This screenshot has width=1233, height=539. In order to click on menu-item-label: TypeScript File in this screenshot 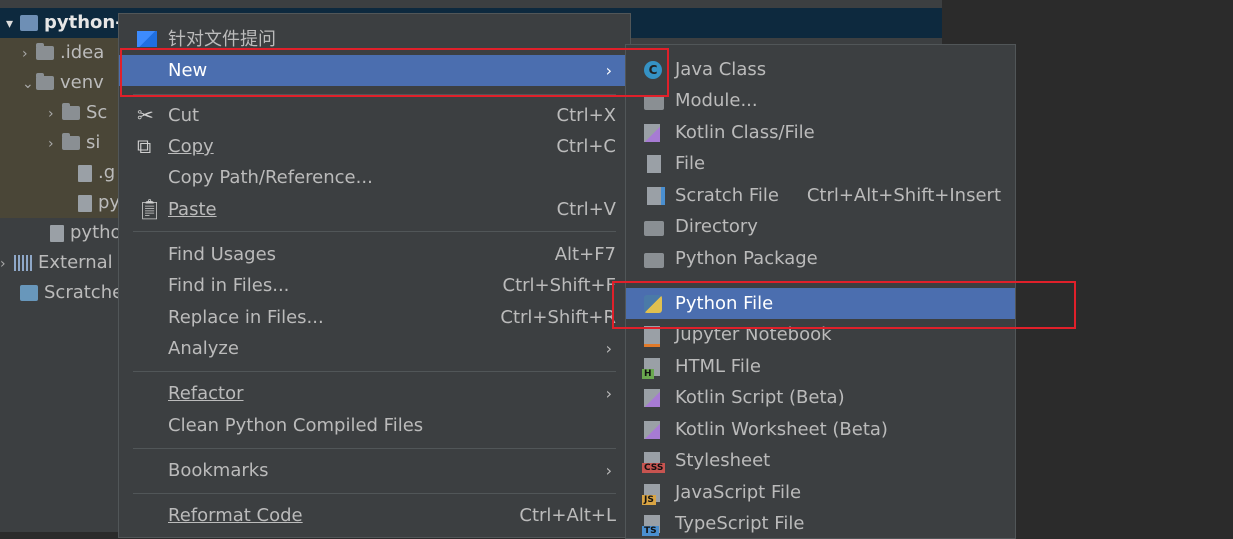, I will do `click(740, 523)`.